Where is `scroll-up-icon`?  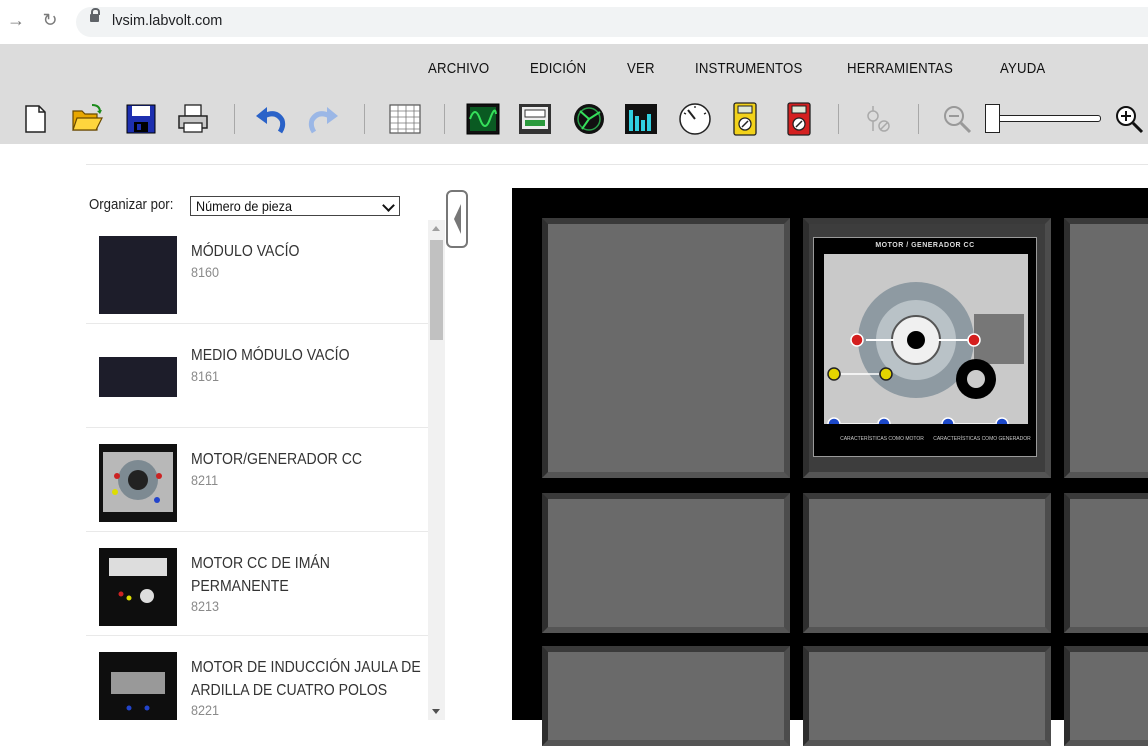 scroll-up-icon is located at coordinates (436, 228).